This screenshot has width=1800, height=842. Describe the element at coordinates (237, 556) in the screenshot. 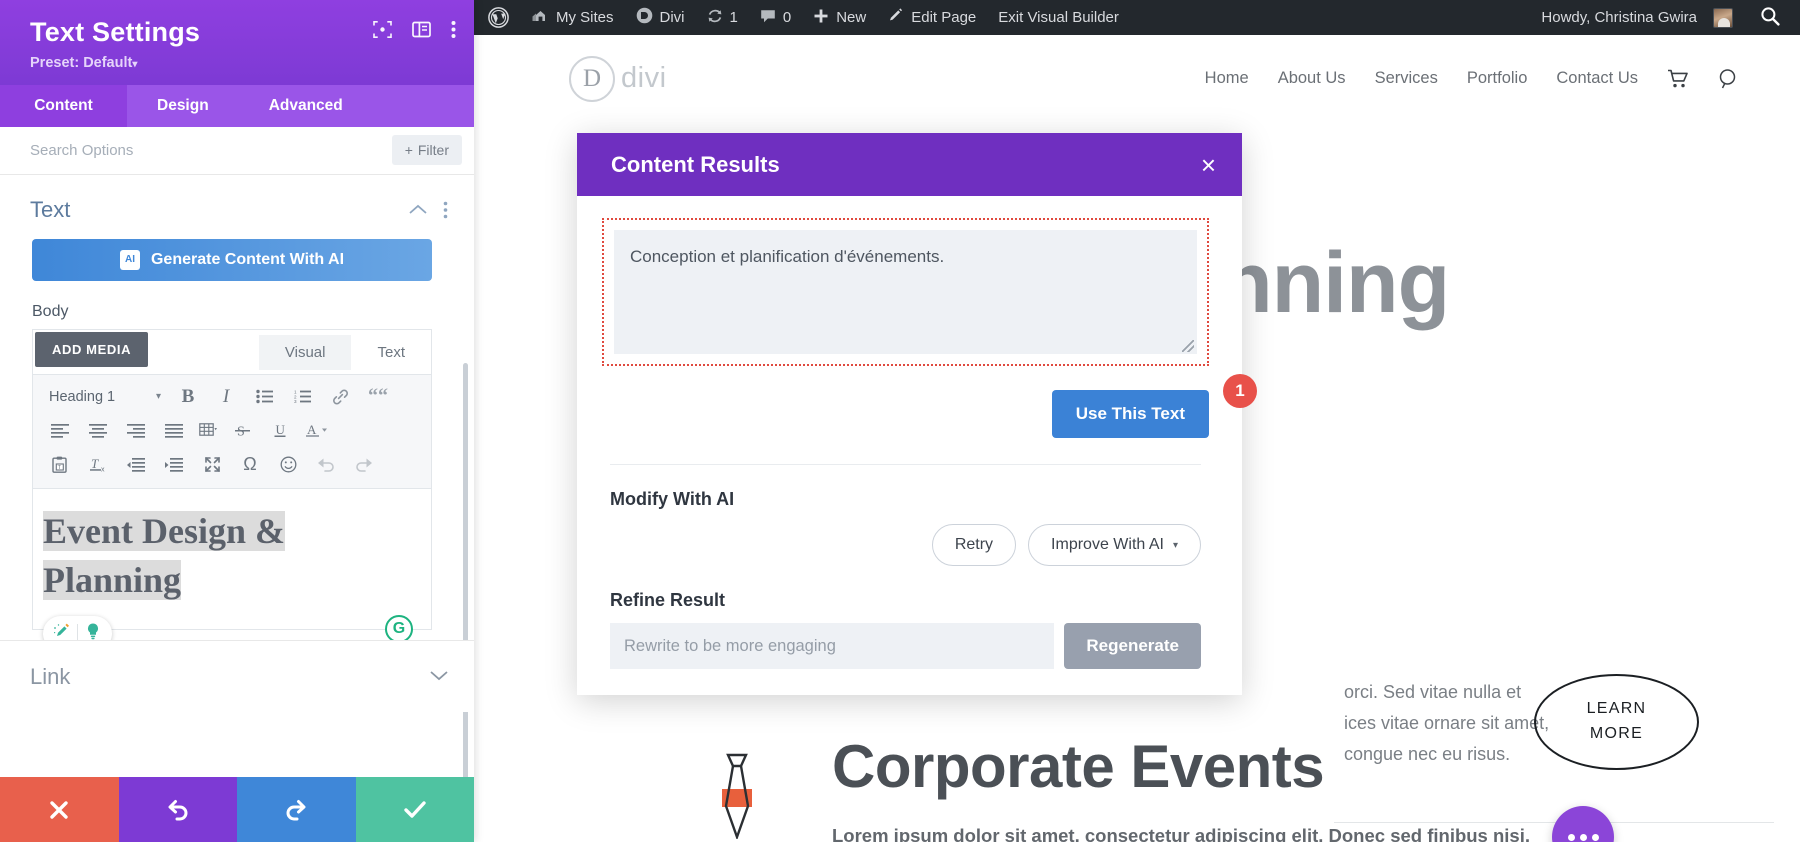

I see `editor-heading: Event Design & Planning` at that location.